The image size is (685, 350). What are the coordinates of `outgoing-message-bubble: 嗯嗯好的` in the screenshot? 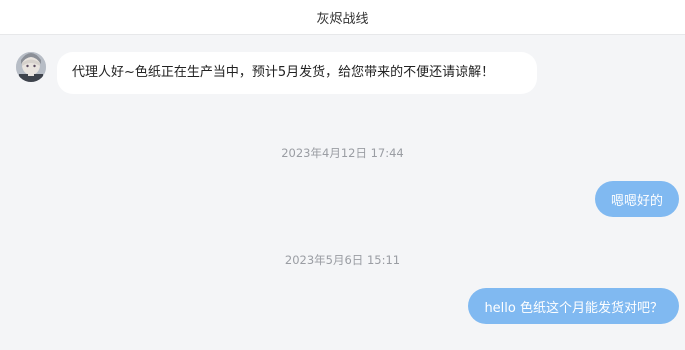 It's located at (636, 199).